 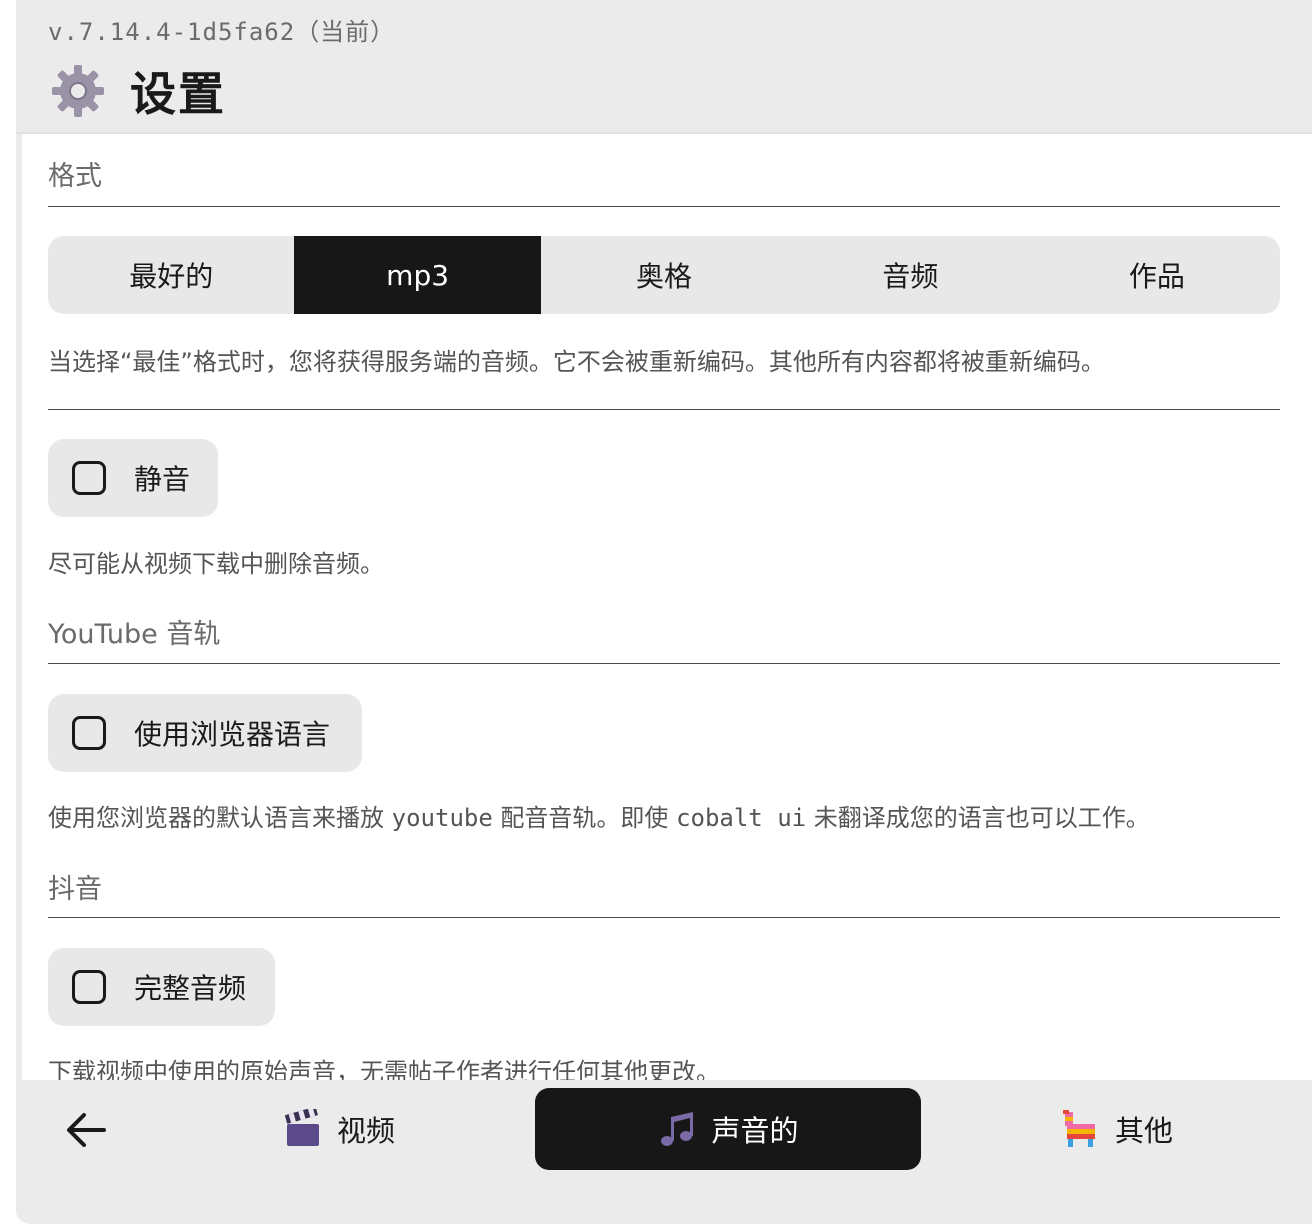 I want to click on bottom-nav: 视频 声音的 其他, so click(x=664, y=1153).